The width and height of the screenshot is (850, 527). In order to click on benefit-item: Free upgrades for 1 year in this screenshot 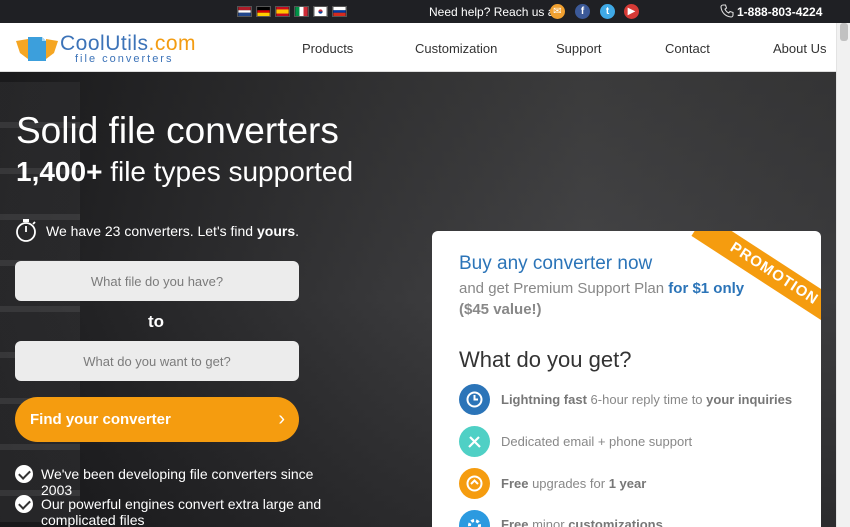, I will do `click(573, 483)`.